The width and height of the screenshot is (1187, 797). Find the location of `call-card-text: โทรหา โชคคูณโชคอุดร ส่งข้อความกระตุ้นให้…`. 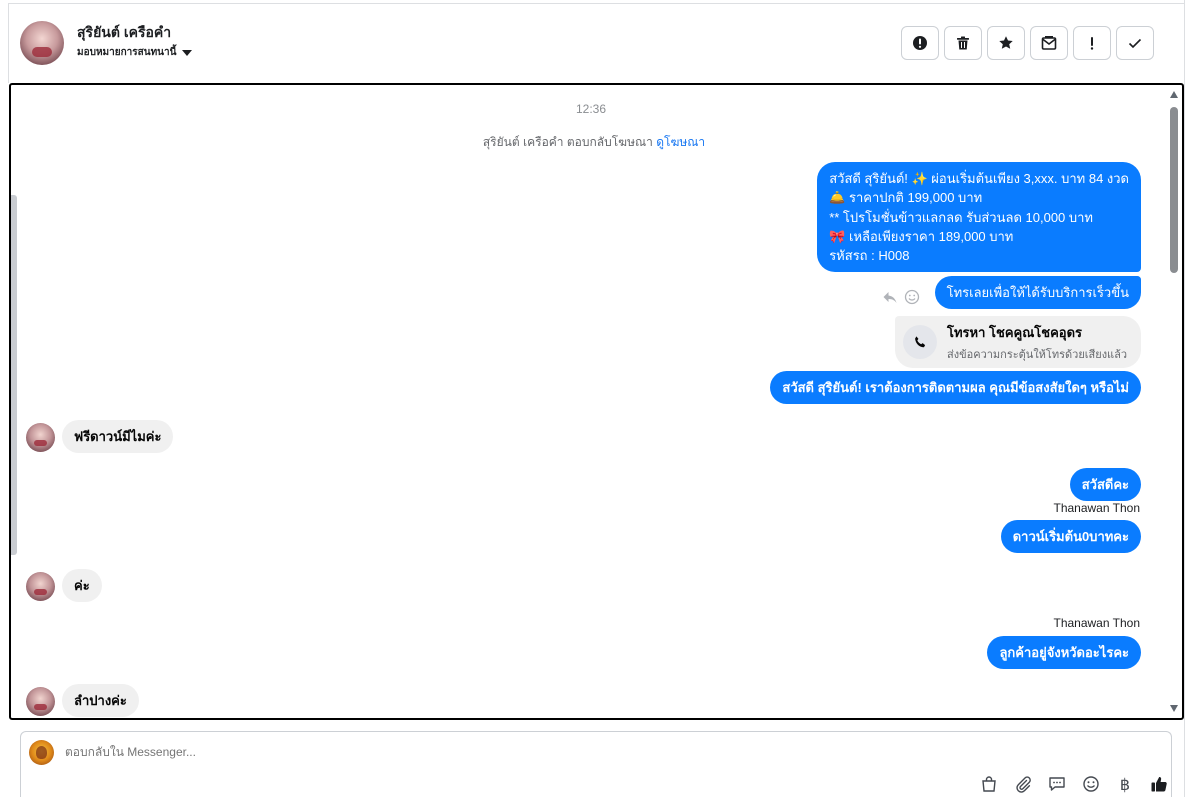

call-card-text: โทรหา โชคคูณโชคอุดร ส่งข้อความกระตุ้นให้… is located at coordinates (1037, 342).